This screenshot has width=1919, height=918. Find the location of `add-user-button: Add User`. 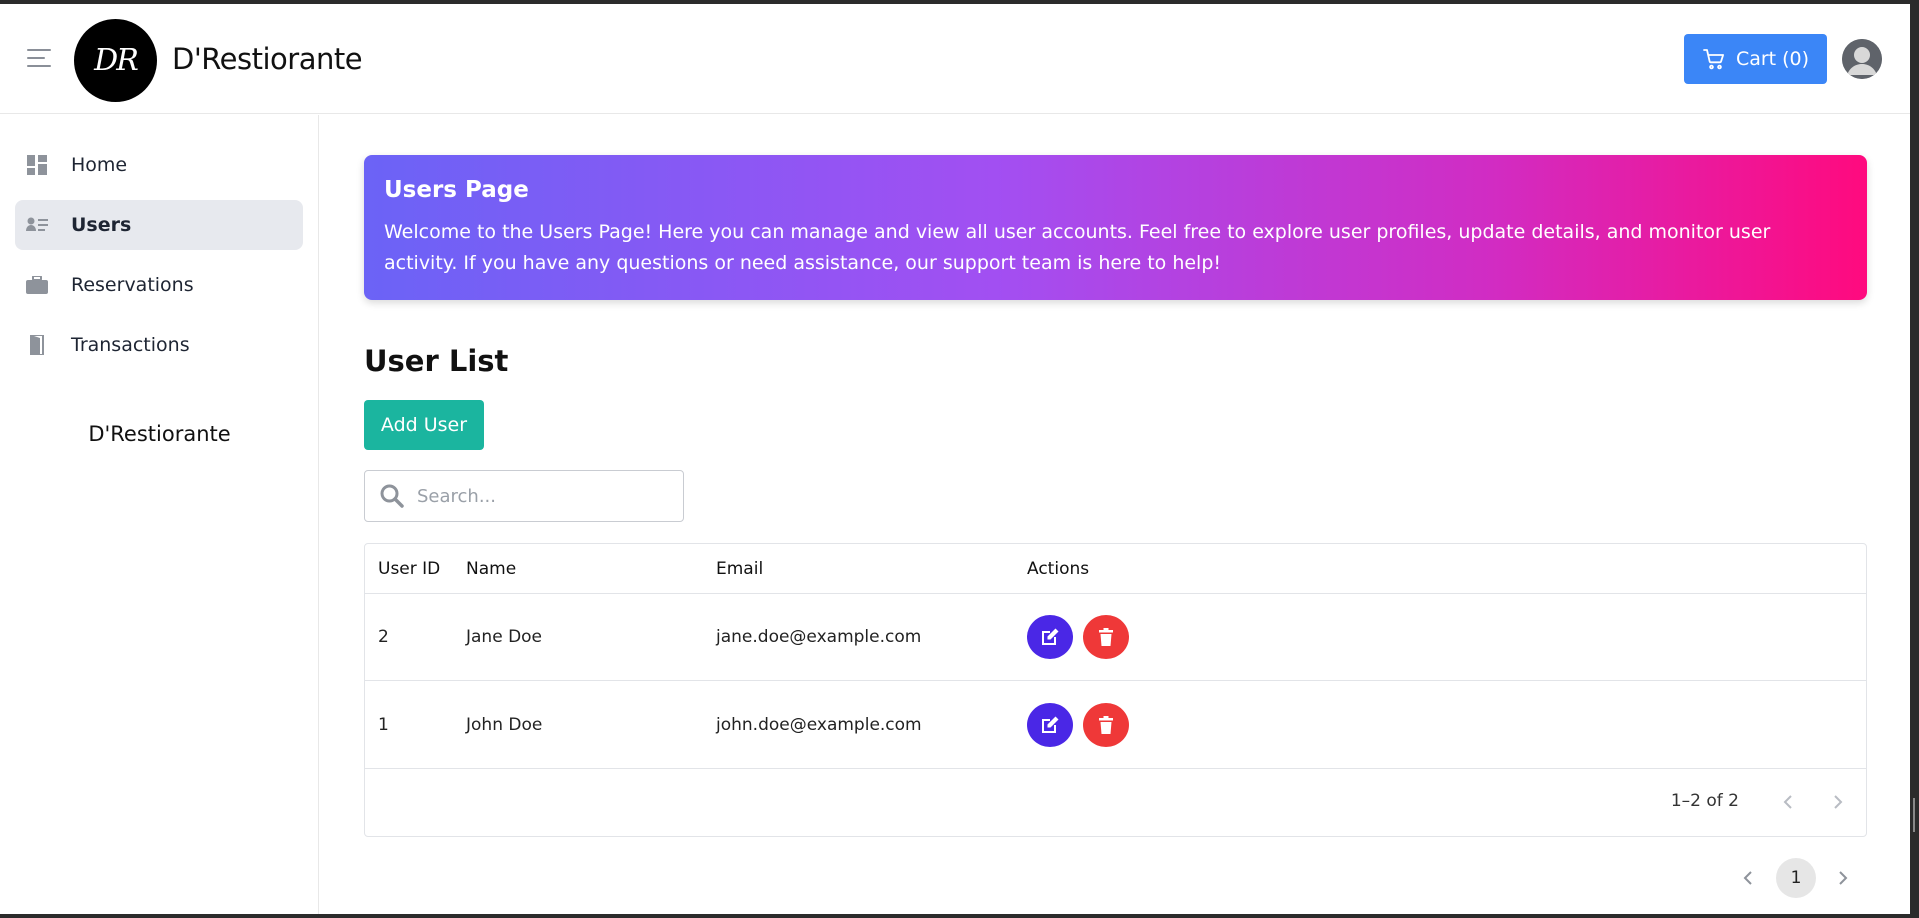

add-user-button: Add User is located at coordinates (424, 425).